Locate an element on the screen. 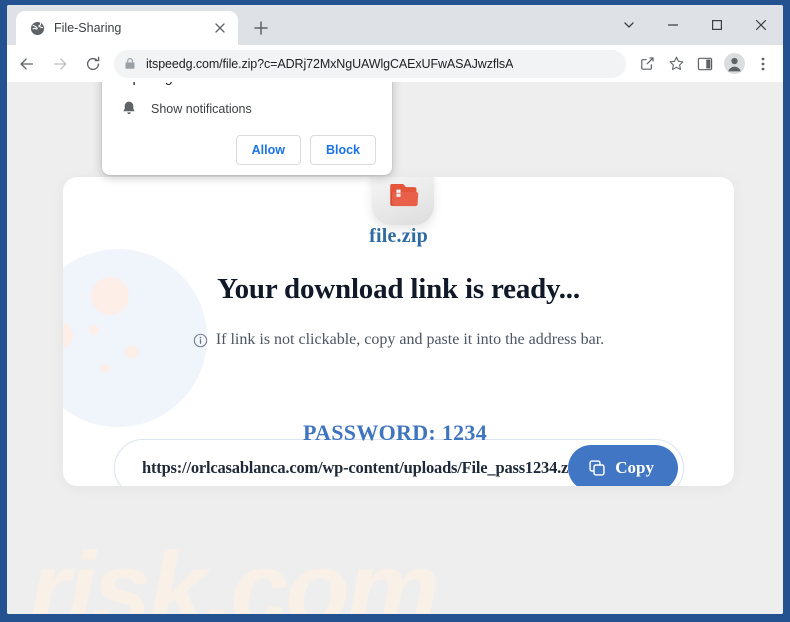  back-arrow-icon is located at coordinates (27, 64).